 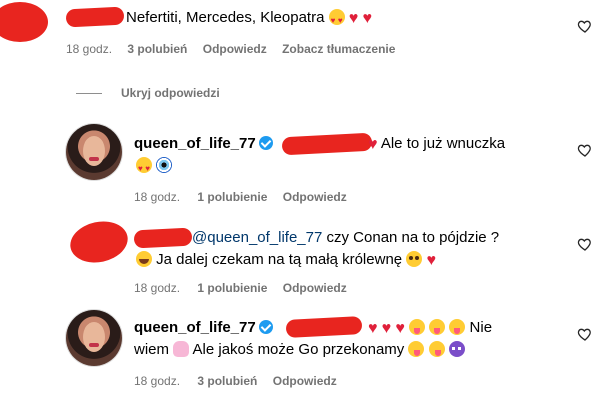 I want to click on reply-text-line2: Ja dalej czekam na tą małą królewnę ♥, so click(x=286, y=260).